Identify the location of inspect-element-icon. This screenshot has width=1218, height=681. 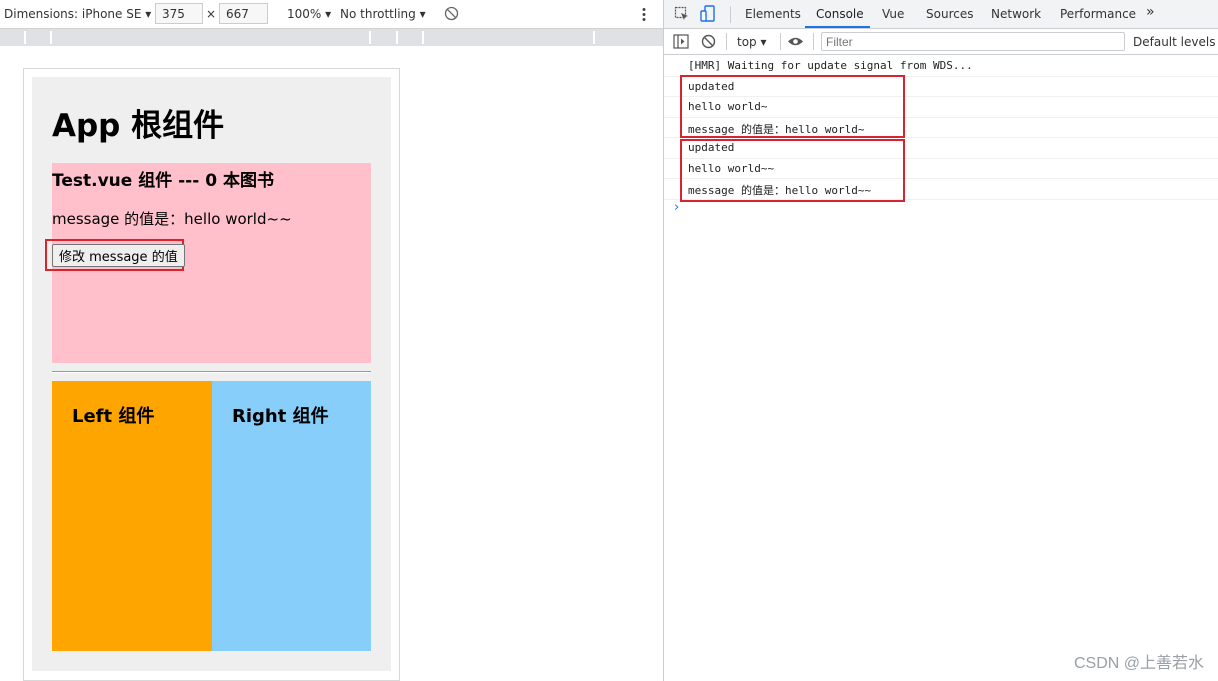
(682, 14).